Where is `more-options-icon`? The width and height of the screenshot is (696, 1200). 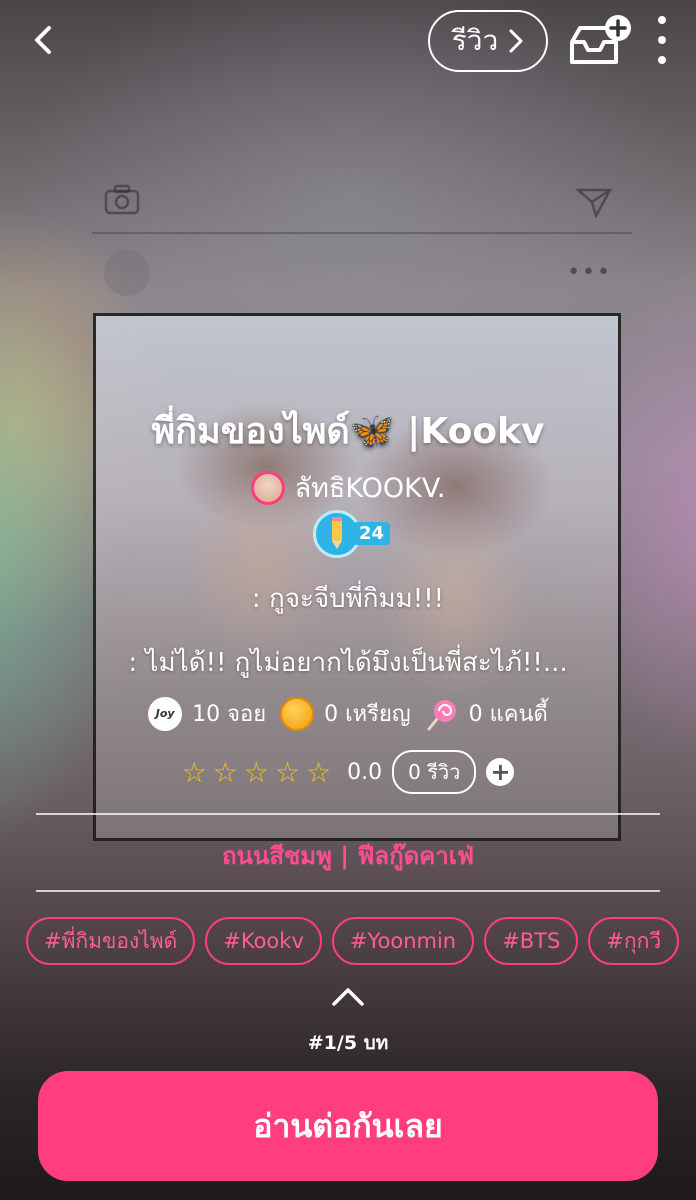 more-options-icon is located at coordinates (662, 40).